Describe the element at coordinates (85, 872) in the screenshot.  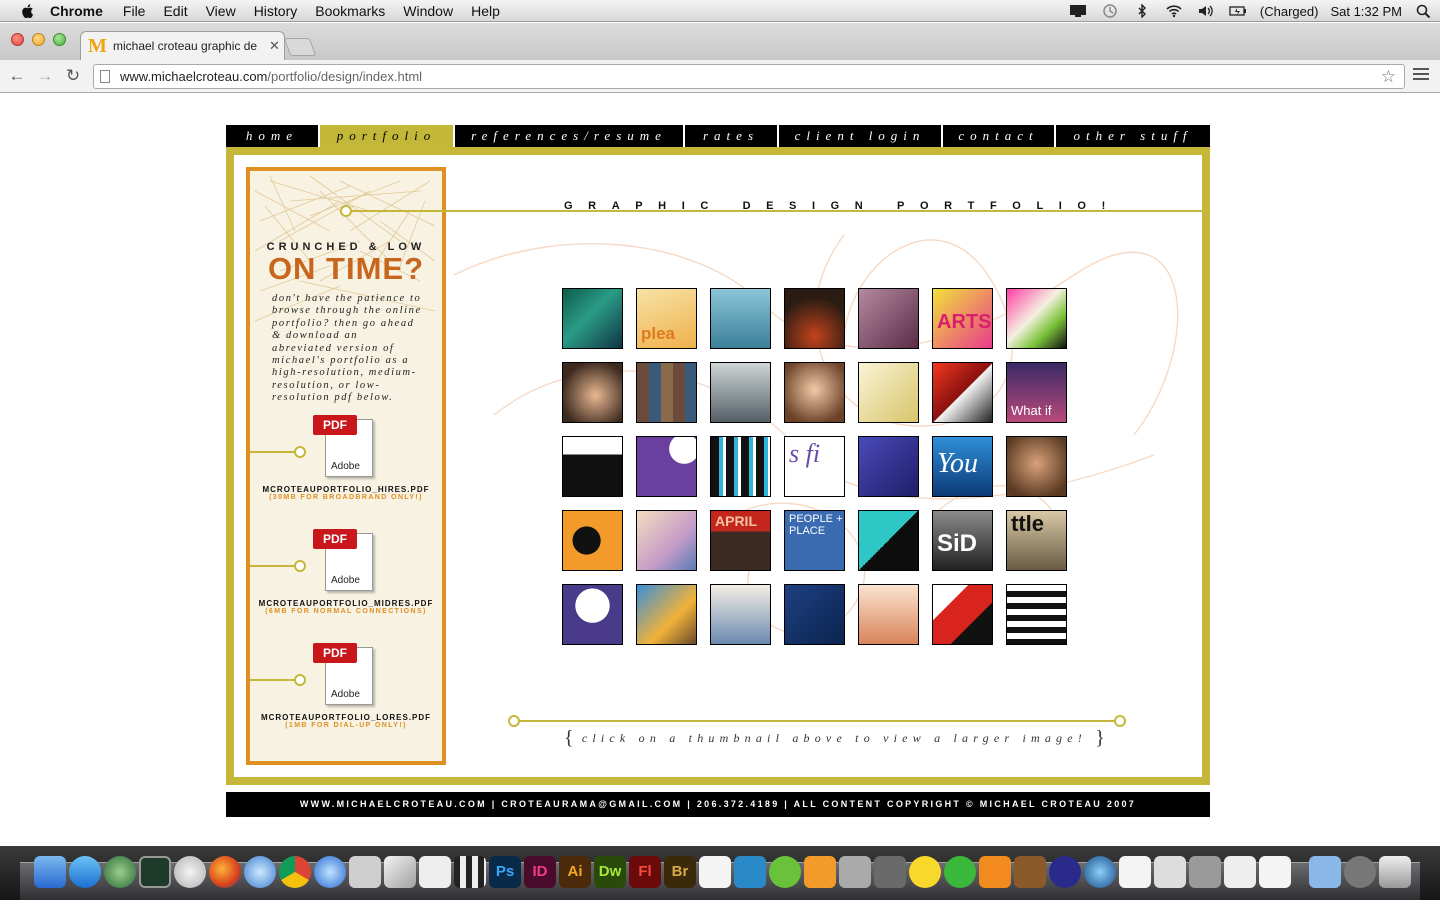
I see `app-store-icon` at that location.